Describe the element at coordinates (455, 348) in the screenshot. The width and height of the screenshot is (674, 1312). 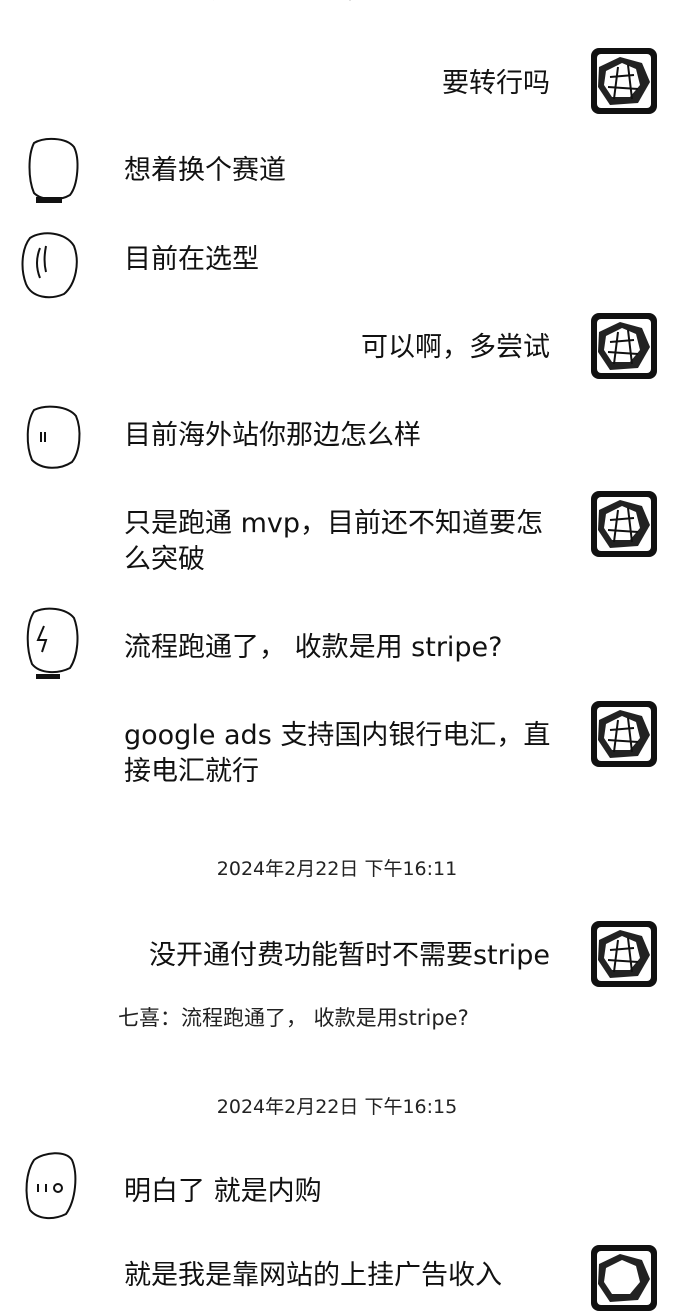
I see `chat-message-right: 可以啊，多尝试` at that location.